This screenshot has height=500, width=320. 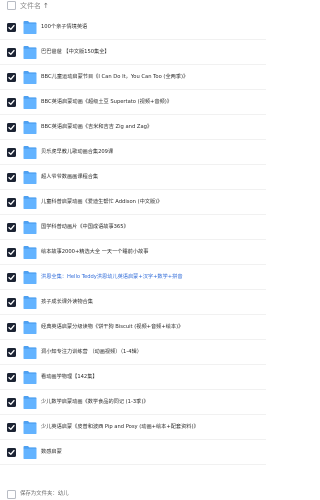 What do you see at coordinates (152, 202) in the screenshot?
I see `file-name: 儿童科普启蒙动画《爱迪生帮忙 Addison (中文版)》` at bounding box center [152, 202].